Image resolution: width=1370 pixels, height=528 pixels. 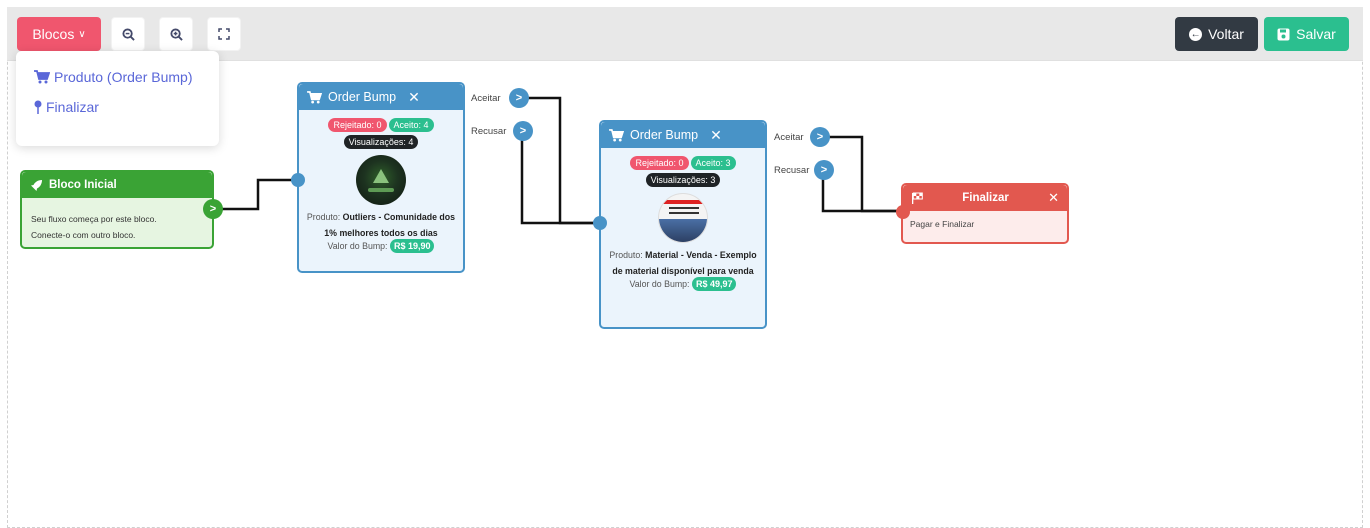 What do you see at coordinates (117, 98) in the screenshot?
I see `blocos-dropdown-menu: Produto (Order Bump) Finalizar` at bounding box center [117, 98].